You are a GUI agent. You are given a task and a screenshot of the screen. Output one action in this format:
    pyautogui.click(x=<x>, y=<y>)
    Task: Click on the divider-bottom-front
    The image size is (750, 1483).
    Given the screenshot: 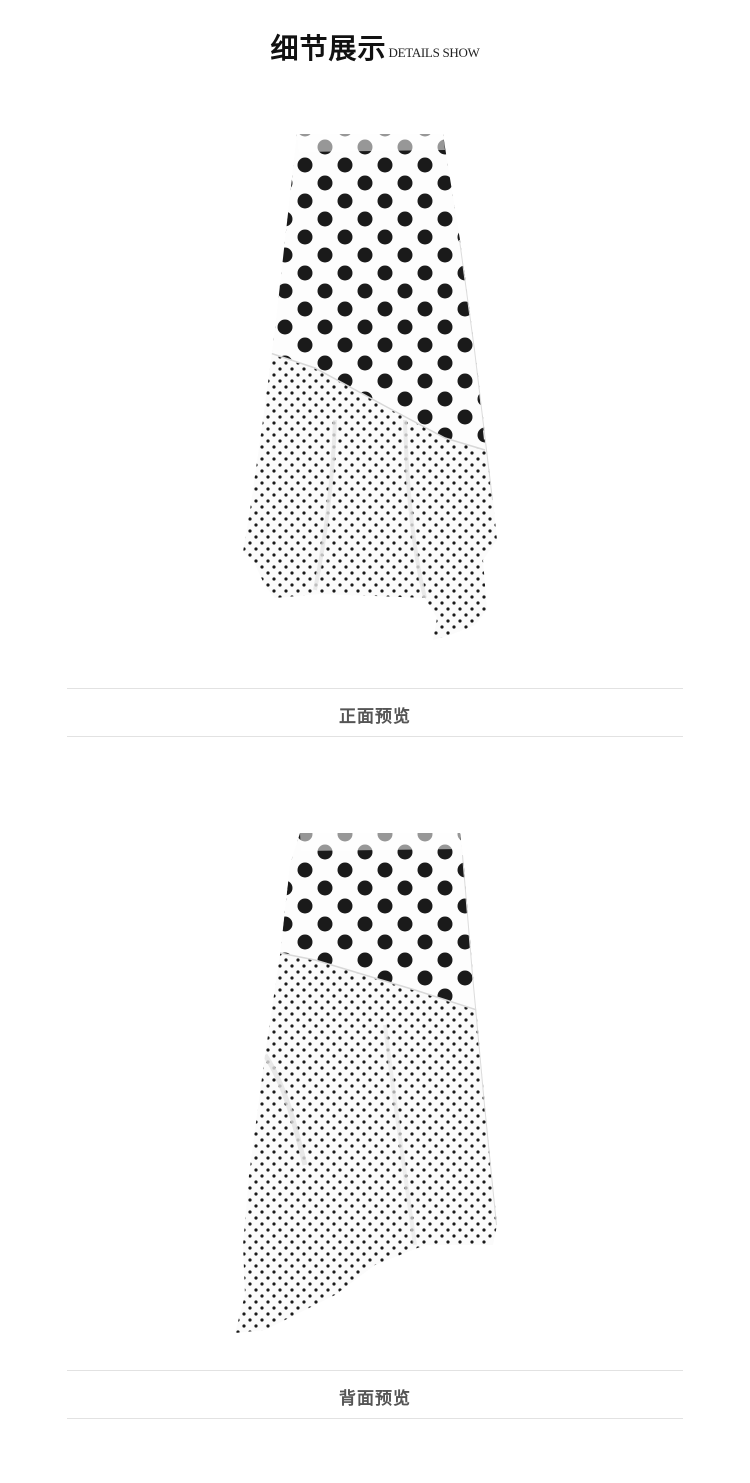 What is the action you would take?
    pyautogui.click(x=375, y=736)
    